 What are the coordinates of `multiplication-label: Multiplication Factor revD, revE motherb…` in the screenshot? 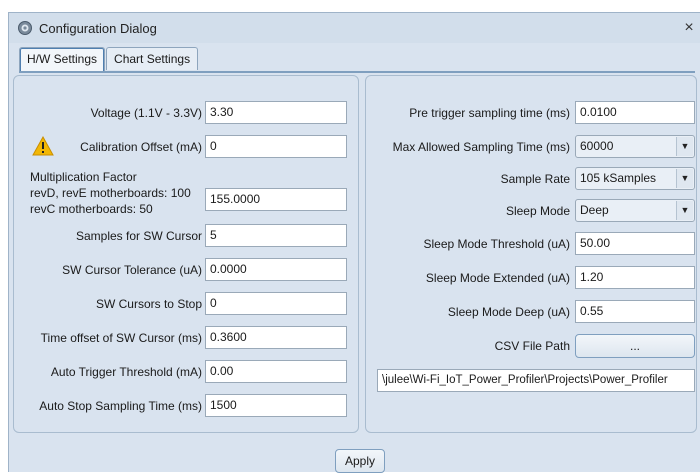 It's located at (110, 193).